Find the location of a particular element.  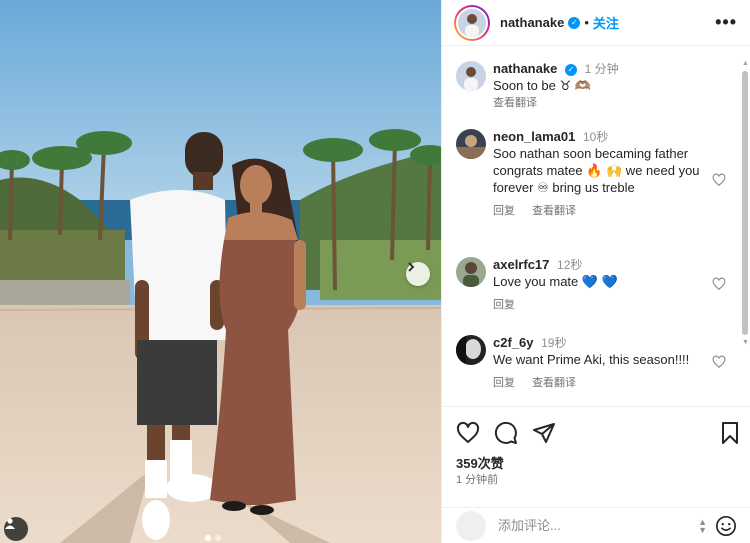

more-options-icon: ••• is located at coordinates (726, 22).